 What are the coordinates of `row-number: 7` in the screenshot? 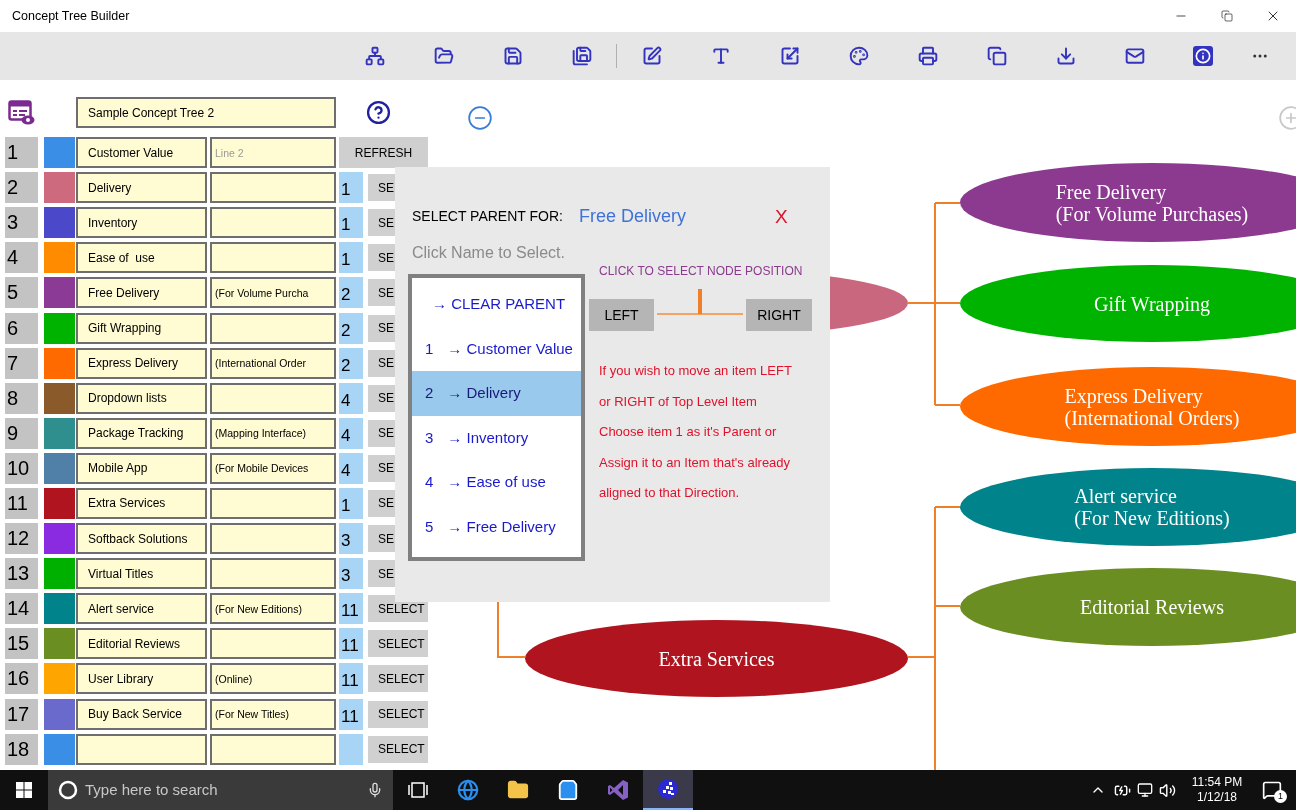 It's located at (21, 363).